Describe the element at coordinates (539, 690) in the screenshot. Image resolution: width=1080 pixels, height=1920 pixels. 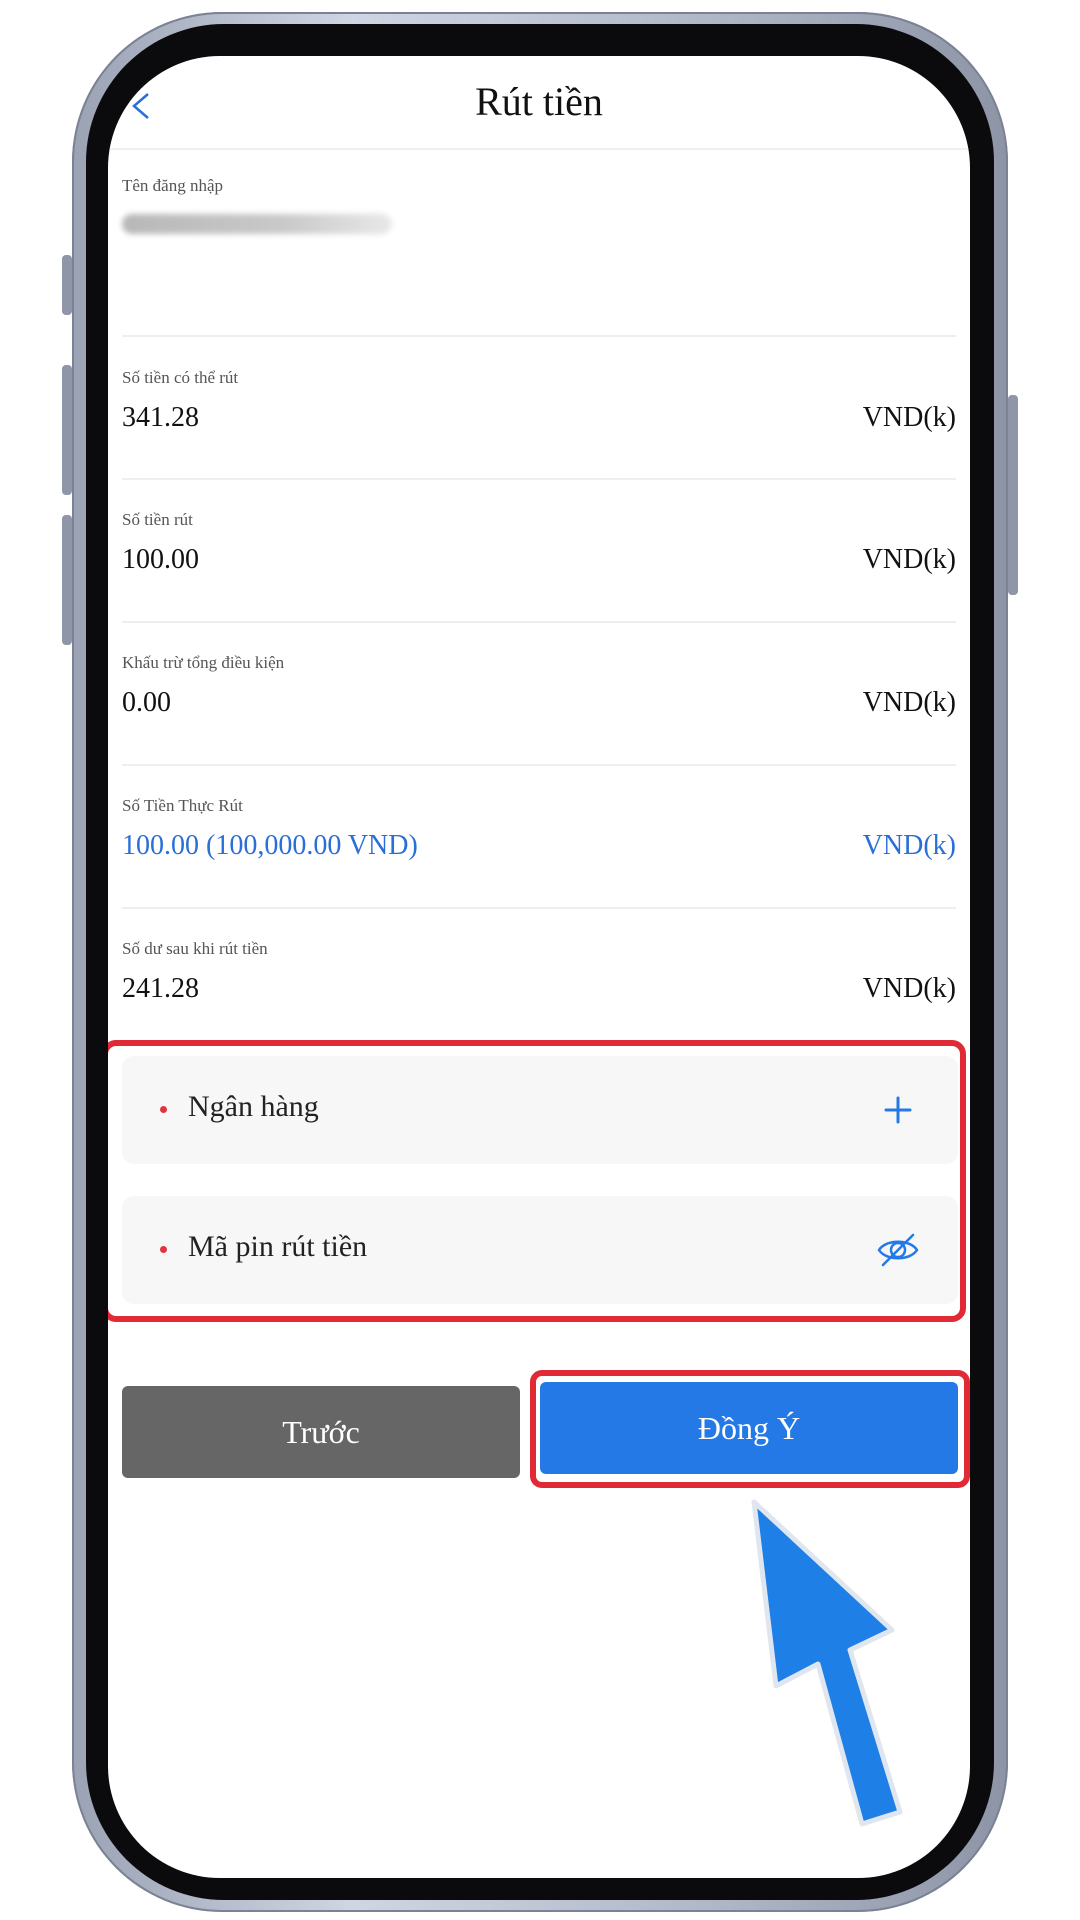
I see `deduction-row: Khấu trừ tổng điều kiện 0.00 VND(k)` at that location.